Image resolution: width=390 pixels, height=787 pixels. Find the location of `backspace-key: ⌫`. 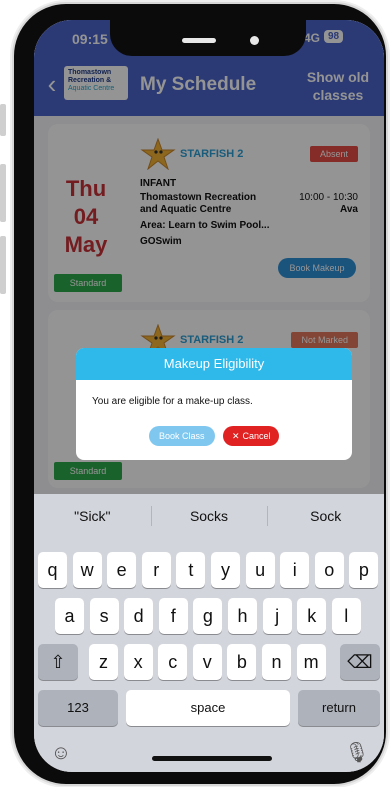

backspace-key: ⌫ is located at coordinates (360, 662).